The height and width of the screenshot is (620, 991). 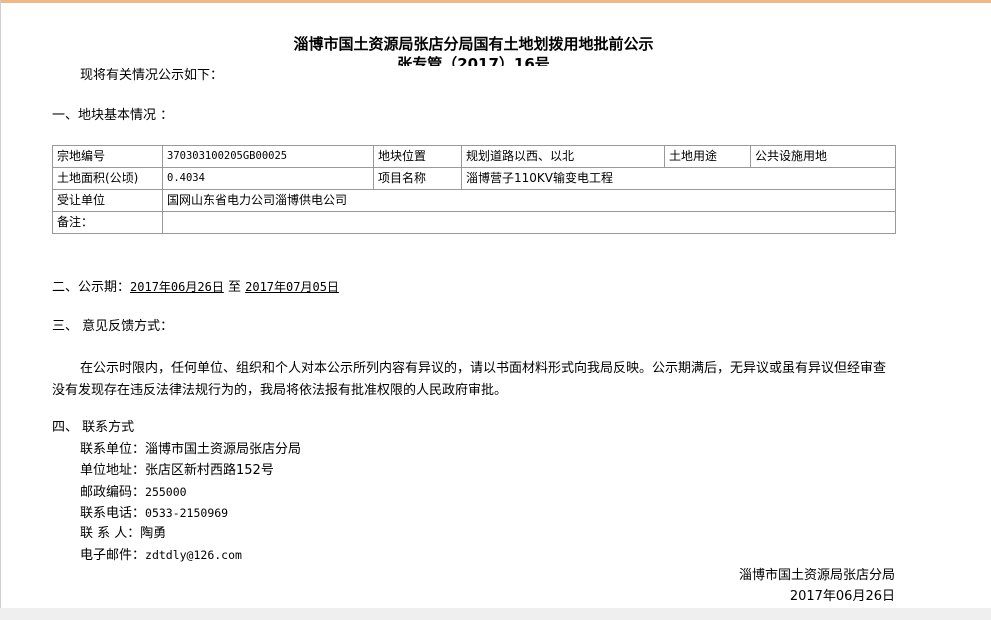 I want to click on bottom-scroll-area, so click(x=495, y=614).